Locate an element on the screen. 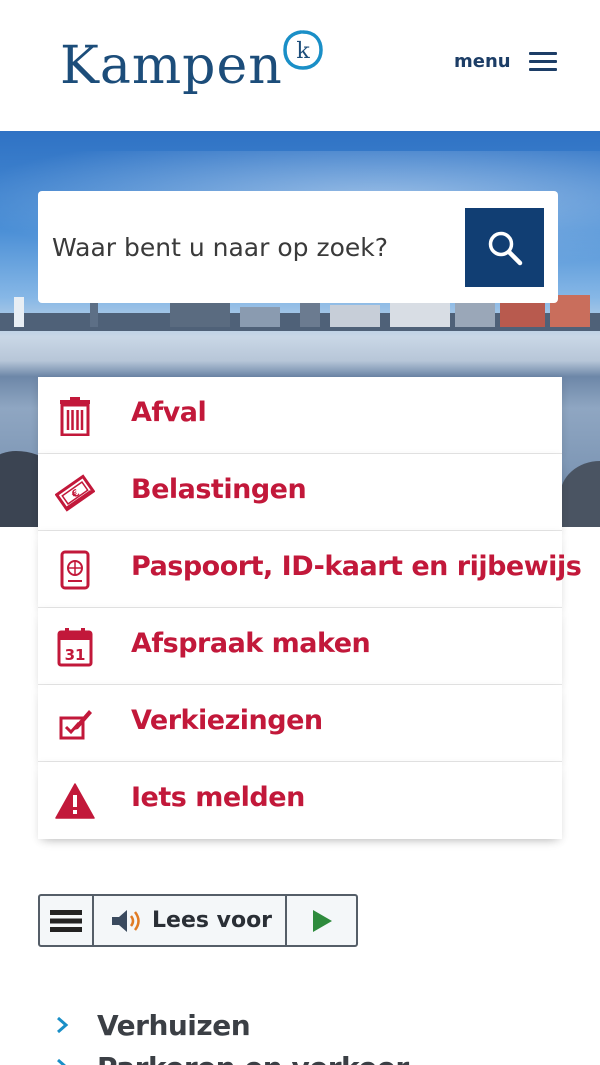  speaker-icon is located at coordinates (126, 920).